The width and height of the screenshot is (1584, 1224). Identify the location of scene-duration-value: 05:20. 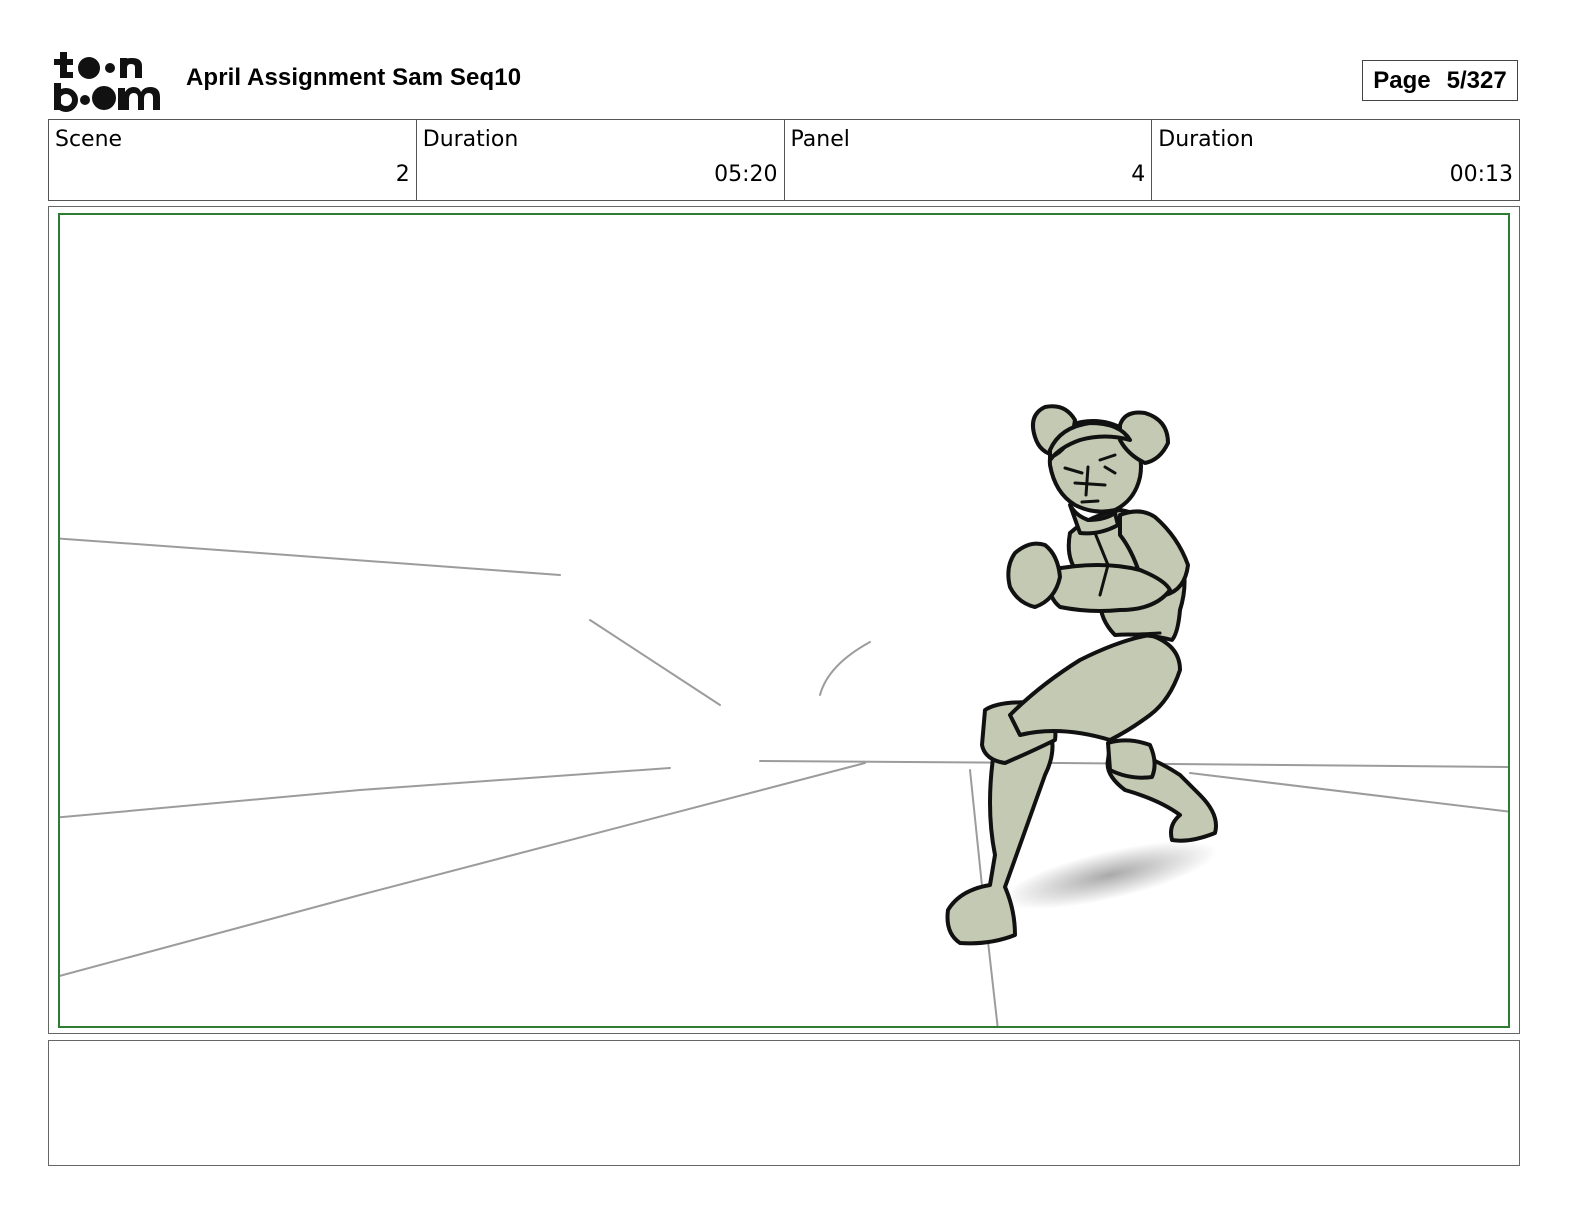
(746, 174).